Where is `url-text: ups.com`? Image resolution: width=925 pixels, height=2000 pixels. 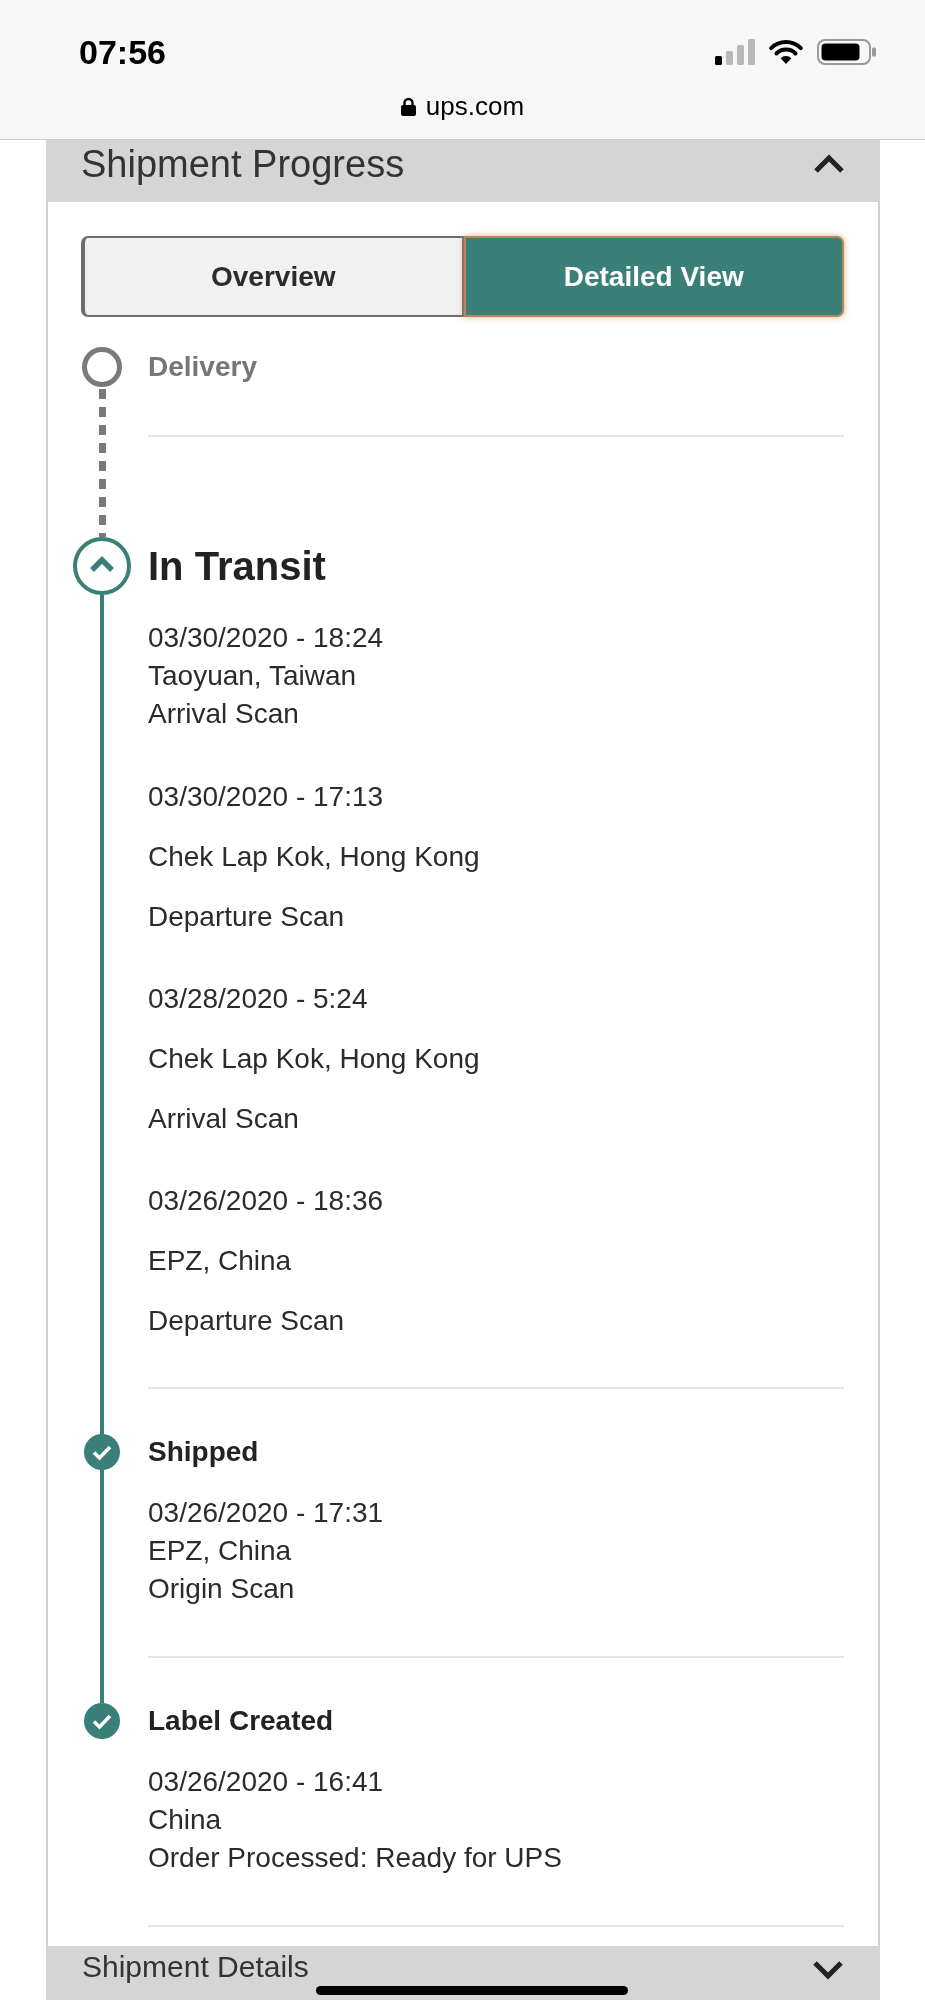 url-text: ups.com is located at coordinates (475, 106).